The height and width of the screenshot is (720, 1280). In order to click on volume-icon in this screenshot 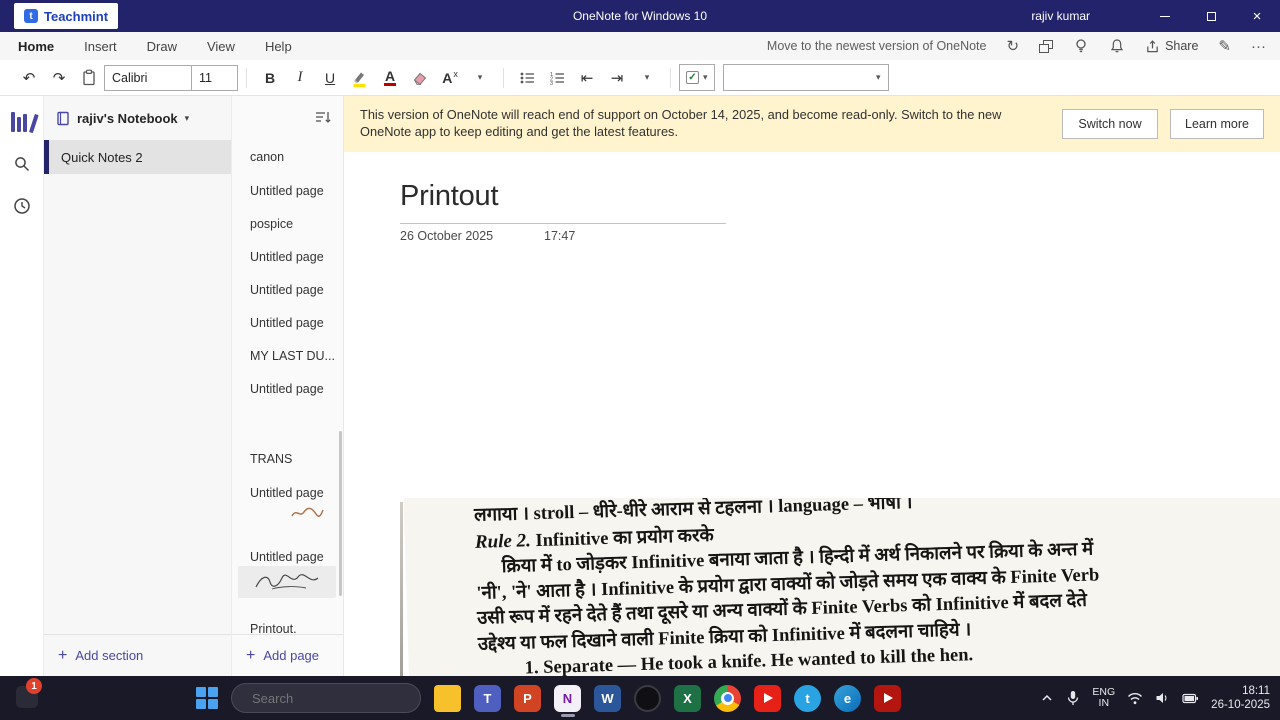, I will do `click(1162, 698)`.